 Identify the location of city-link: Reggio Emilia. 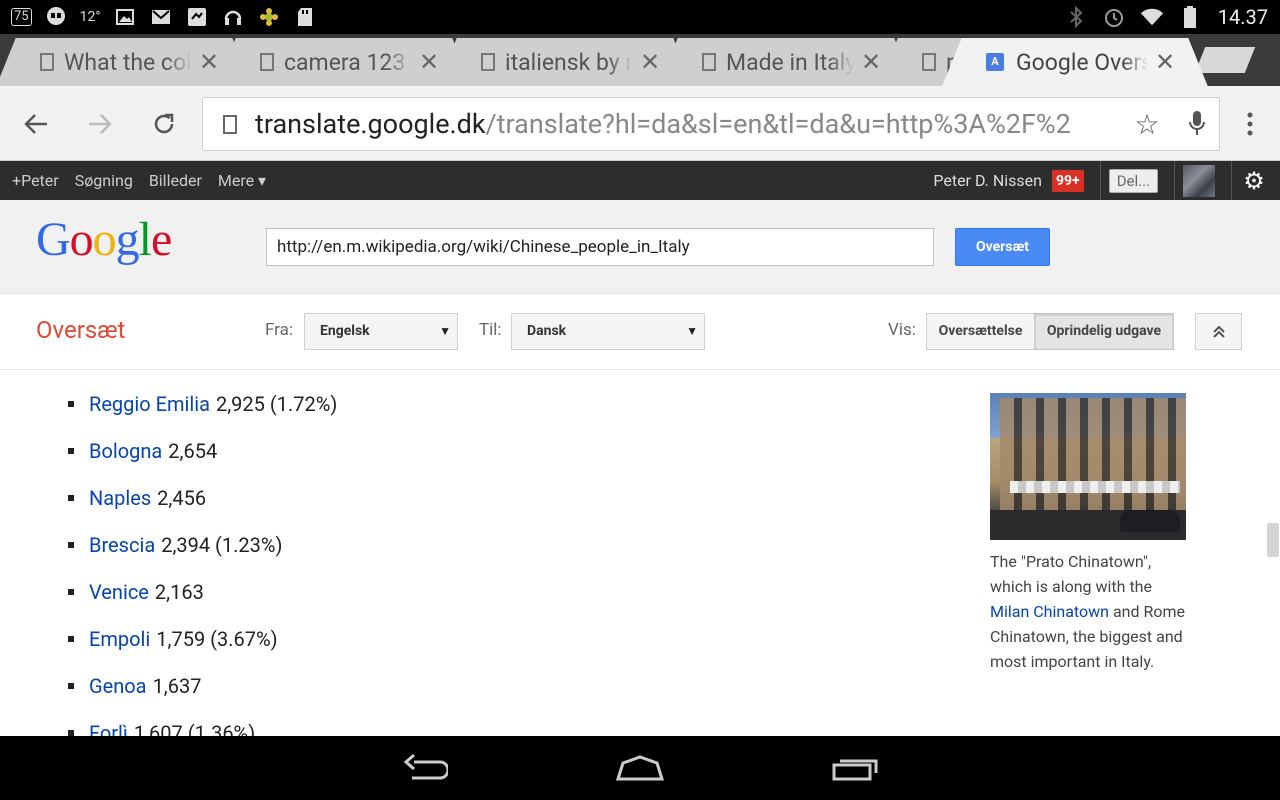
(149, 404).